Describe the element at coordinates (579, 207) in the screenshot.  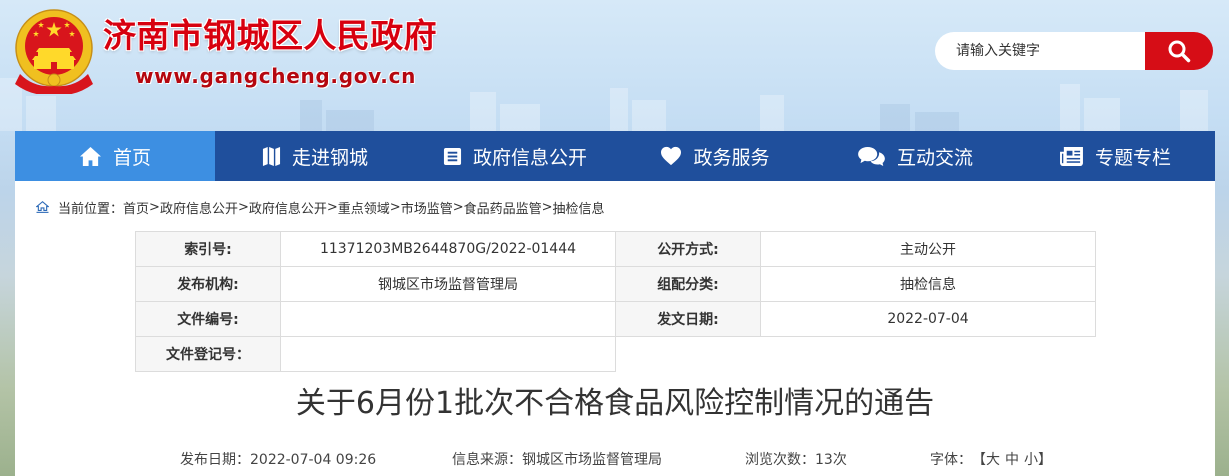
I see `breadcrumb-link: 抽检信息` at that location.